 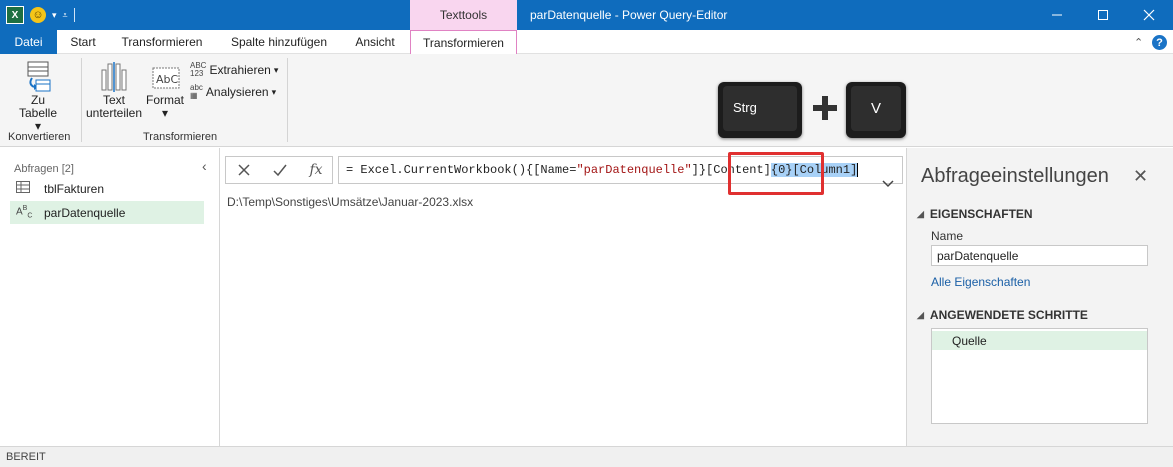 I want to click on collapse-pane-icon: ‹, so click(x=204, y=166).